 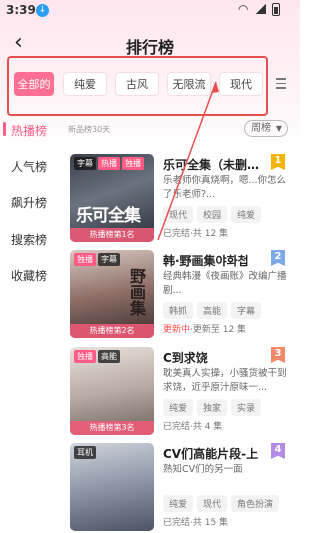 What do you see at coordinates (212, 407) in the screenshot?
I see `tag: 独家` at bounding box center [212, 407].